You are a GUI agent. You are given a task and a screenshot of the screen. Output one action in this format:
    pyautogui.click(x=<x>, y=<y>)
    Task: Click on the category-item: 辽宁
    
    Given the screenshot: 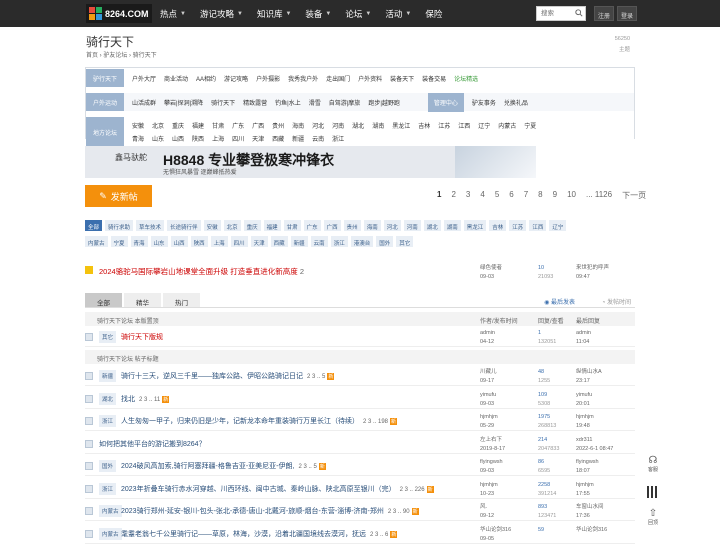 What is the action you would take?
    pyautogui.click(x=484, y=125)
    